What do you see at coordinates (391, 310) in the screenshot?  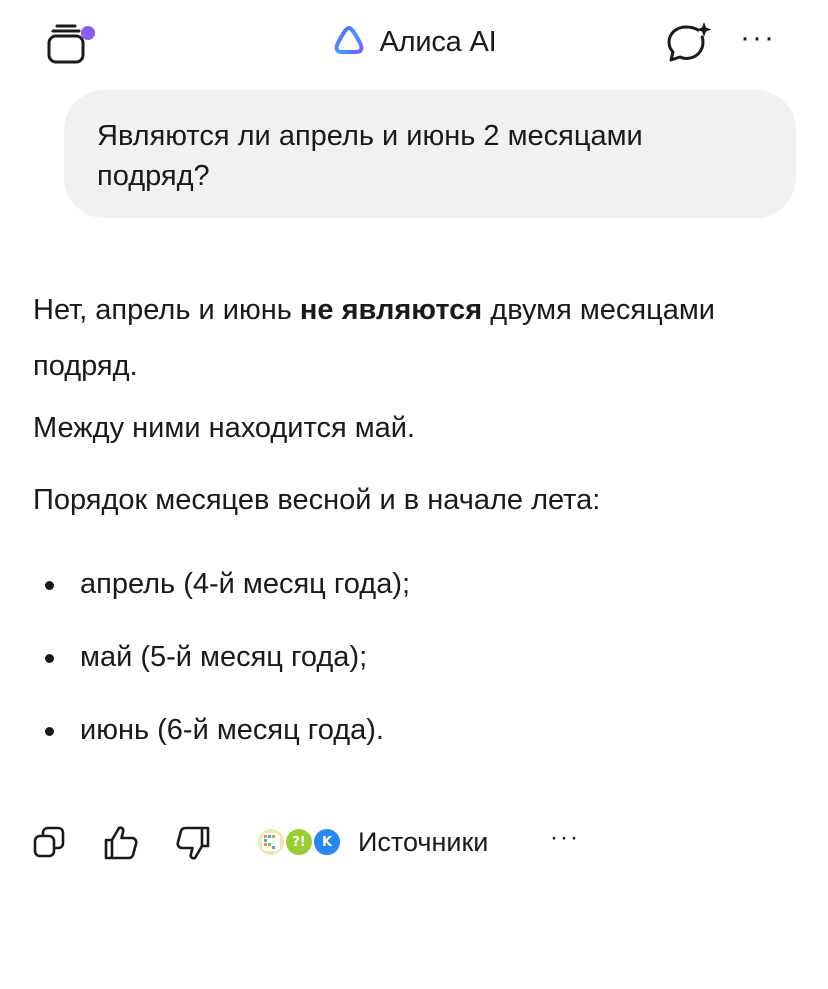 I see `answer-bold-text: не являются` at bounding box center [391, 310].